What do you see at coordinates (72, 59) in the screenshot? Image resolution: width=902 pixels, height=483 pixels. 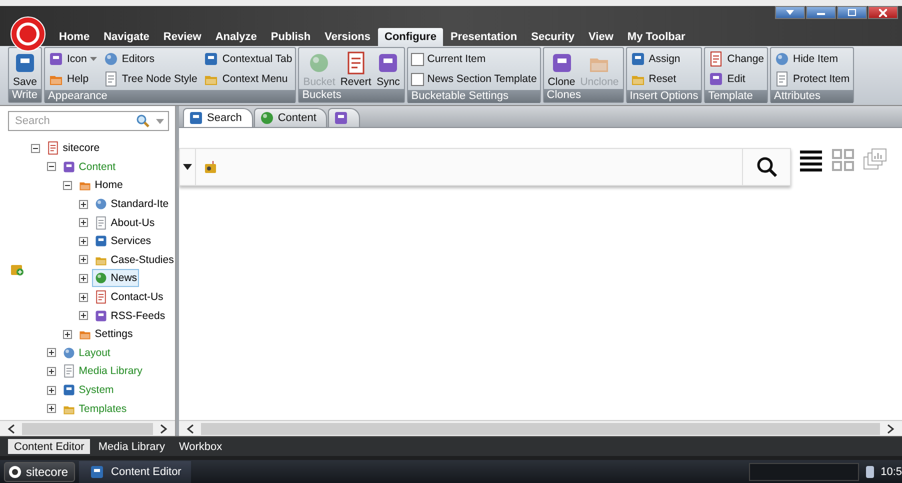 I see `ribbon-button: Icon` at bounding box center [72, 59].